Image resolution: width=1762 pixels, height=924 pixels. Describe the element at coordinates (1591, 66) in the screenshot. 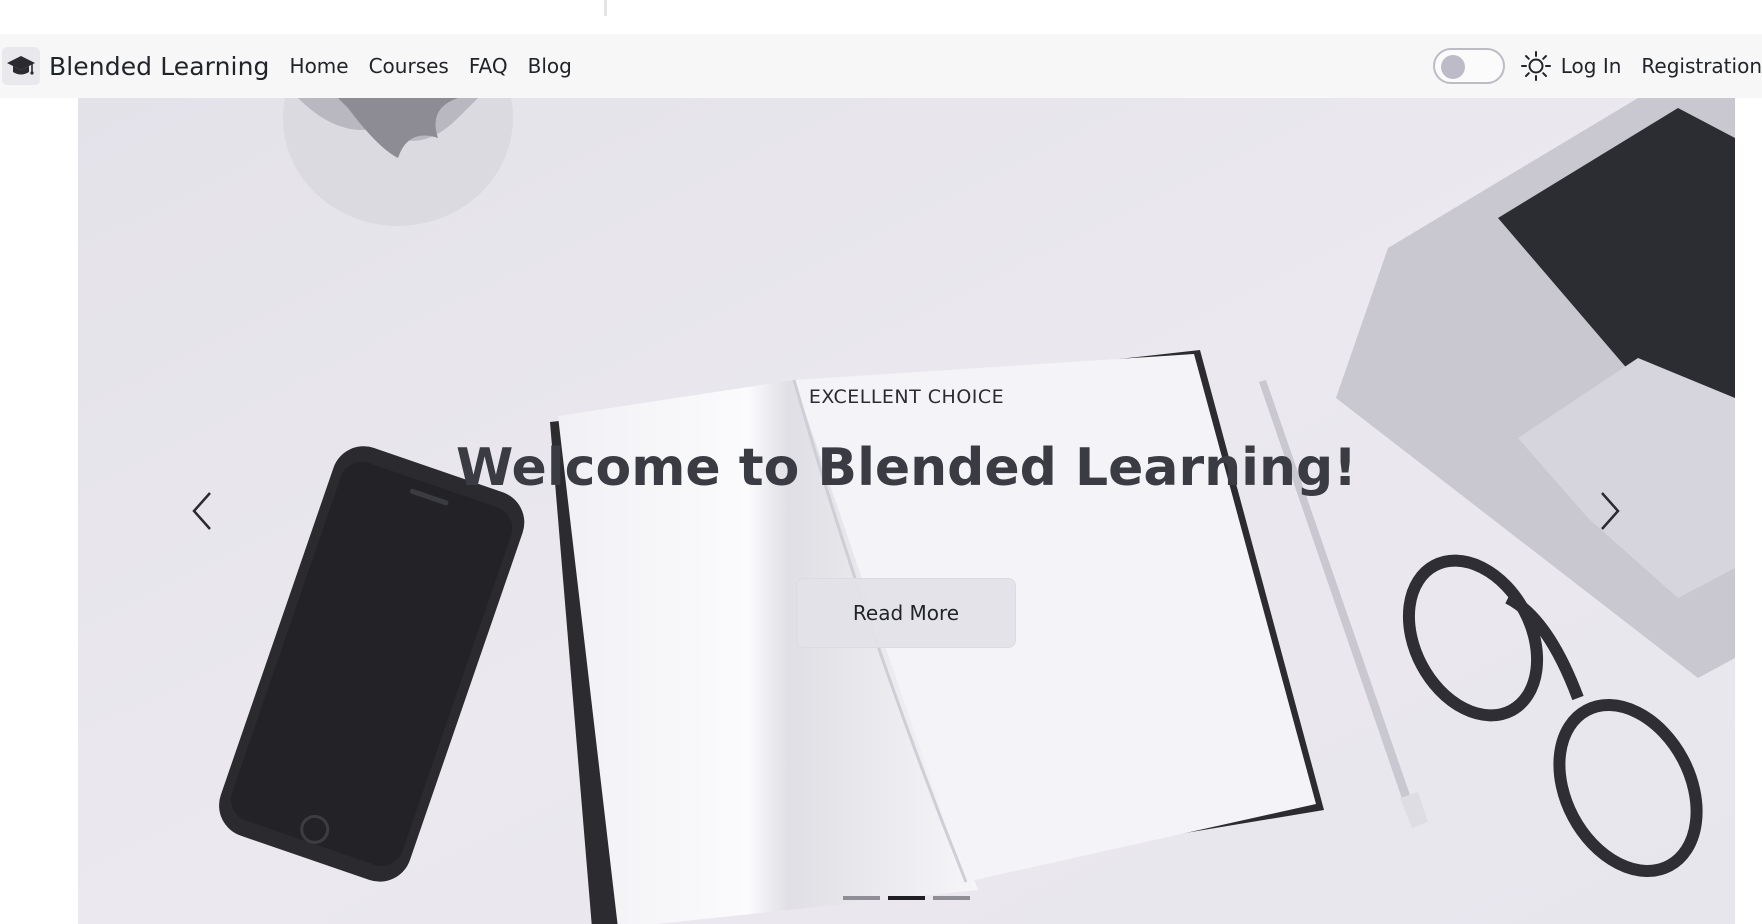

I see `login-link: Log In` at that location.